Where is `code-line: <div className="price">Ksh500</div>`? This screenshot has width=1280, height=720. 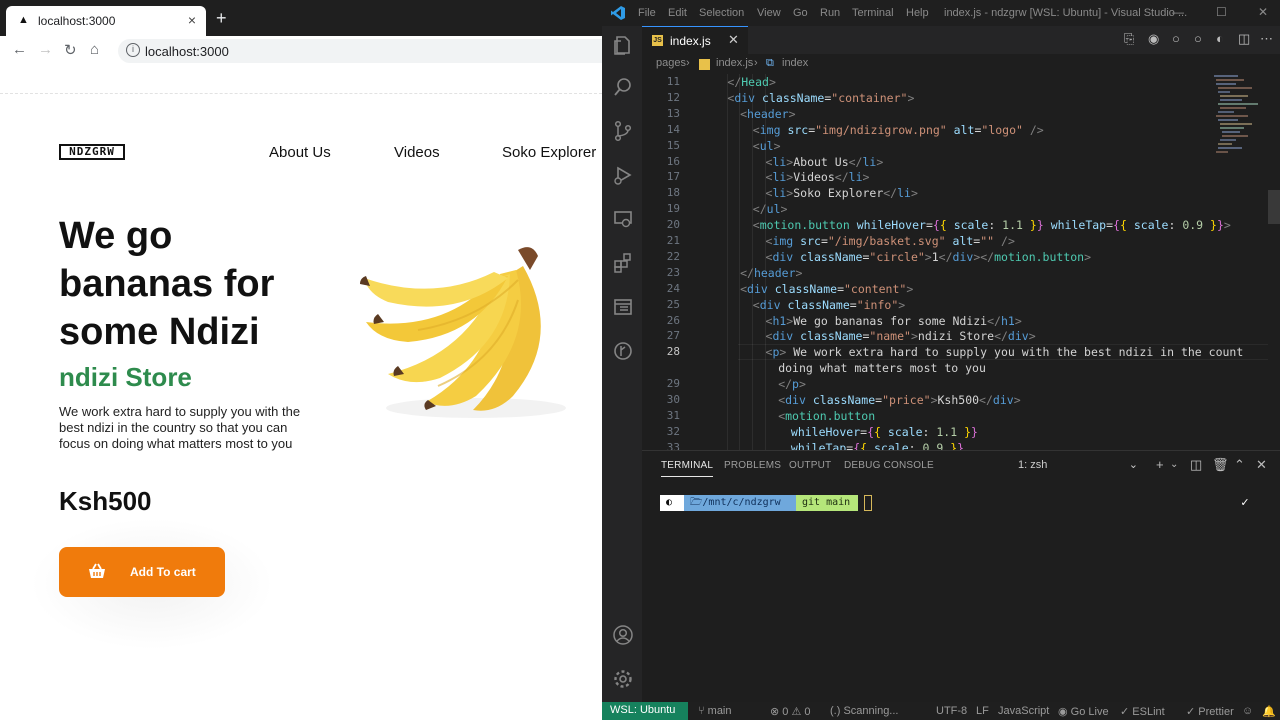 code-line: <div className="price">Ksh500</div> is located at coordinates (899, 400).